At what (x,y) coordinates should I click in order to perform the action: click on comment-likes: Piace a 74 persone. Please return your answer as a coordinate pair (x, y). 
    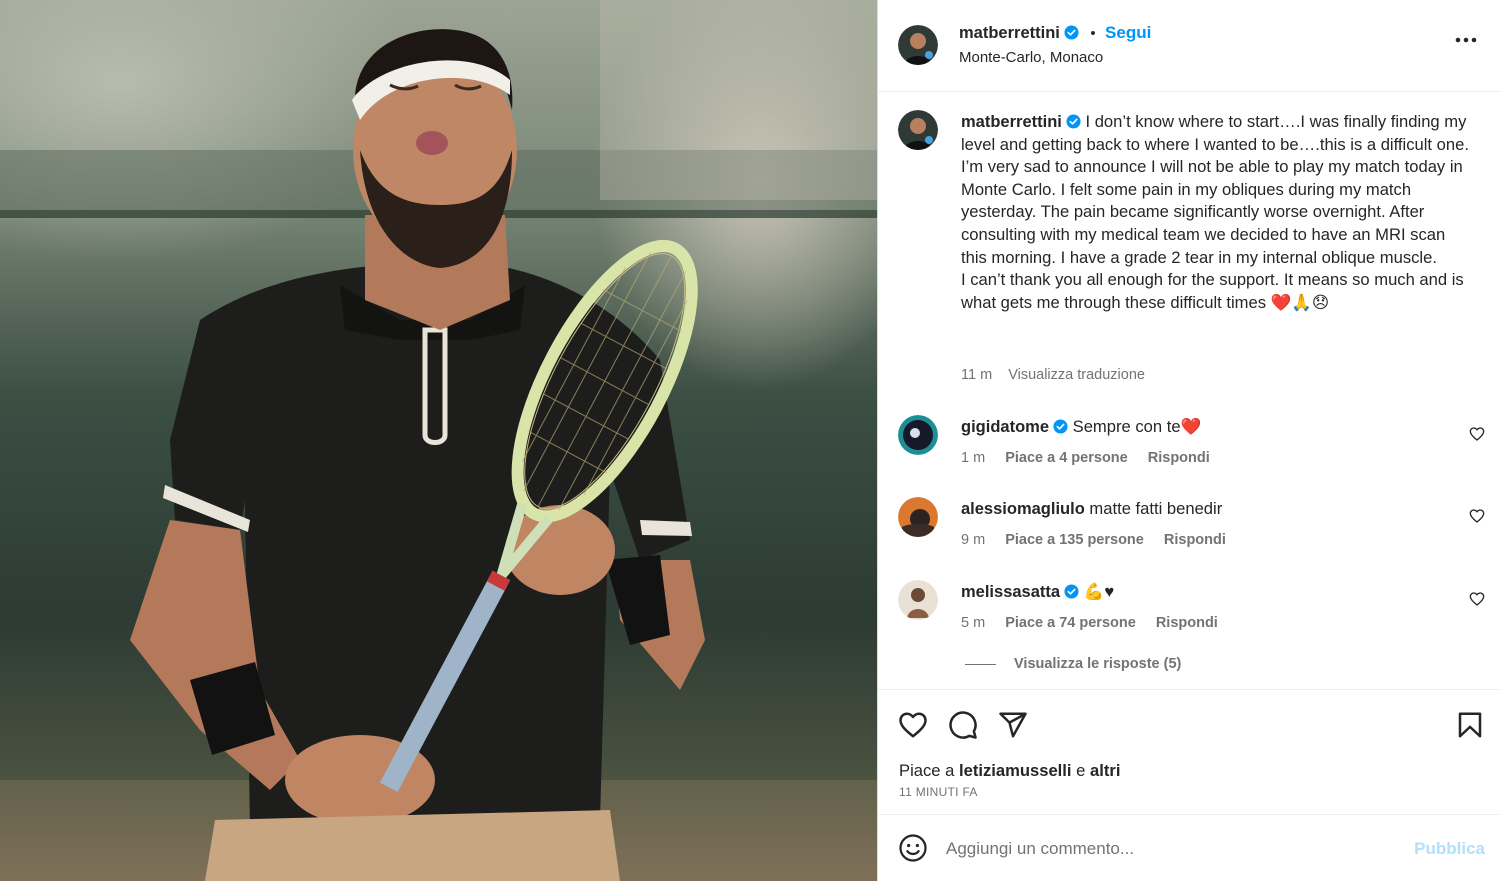
    Looking at the image, I should click on (1070, 623).